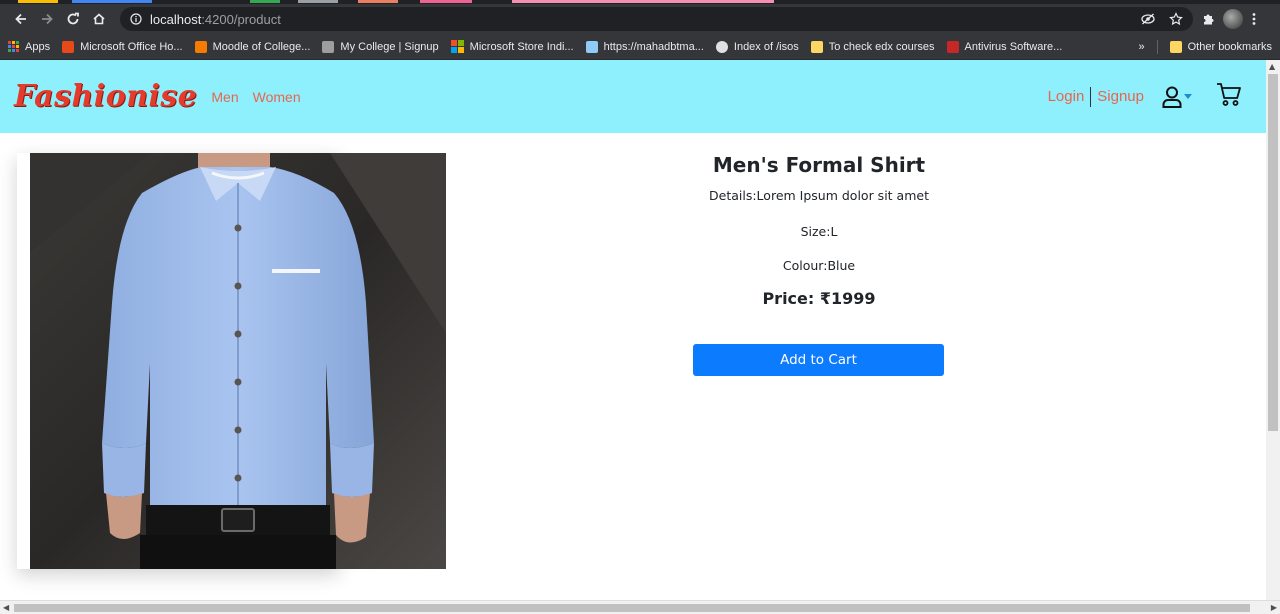 The image size is (1280, 614). Describe the element at coordinates (1120, 96) in the screenshot. I see `signup-link: Signup` at that location.